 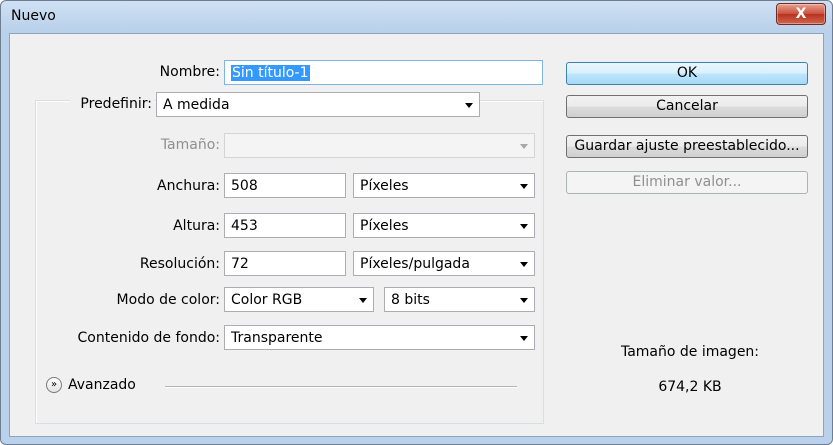 I want to click on modo-color-label: Modo de color:, so click(x=168, y=300).